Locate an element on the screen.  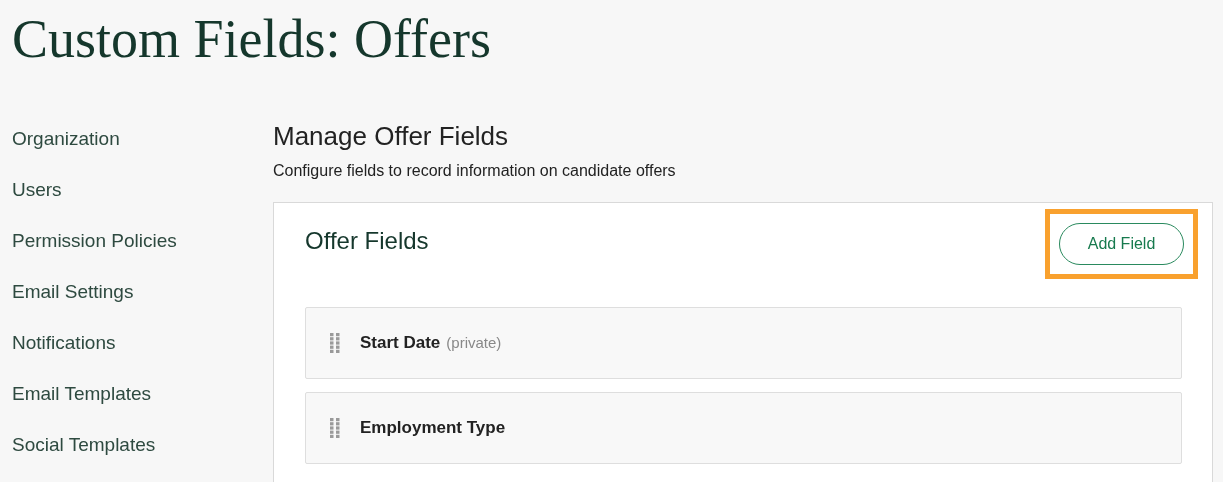
sidebar-link: Email Templates is located at coordinates (82, 393).